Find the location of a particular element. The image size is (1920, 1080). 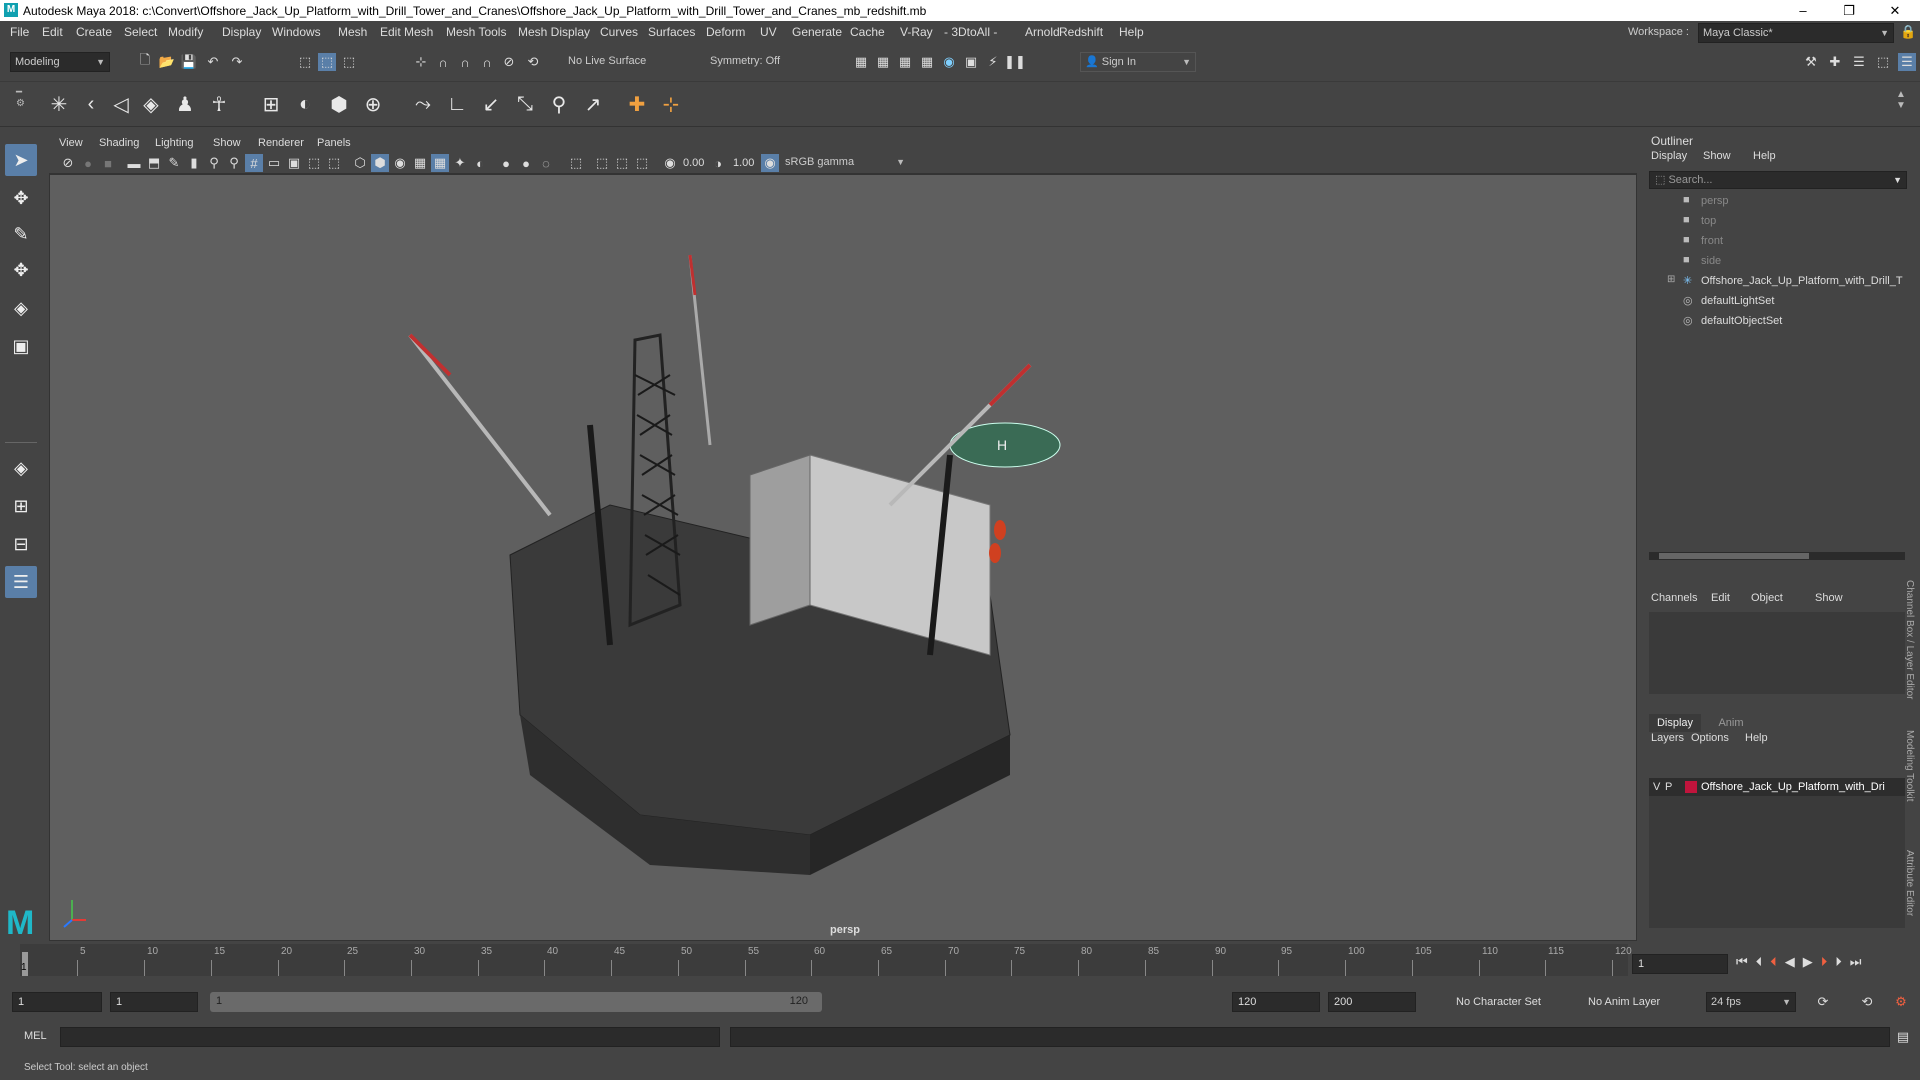

anim-start-field: 1 is located at coordinates (154, 1002).